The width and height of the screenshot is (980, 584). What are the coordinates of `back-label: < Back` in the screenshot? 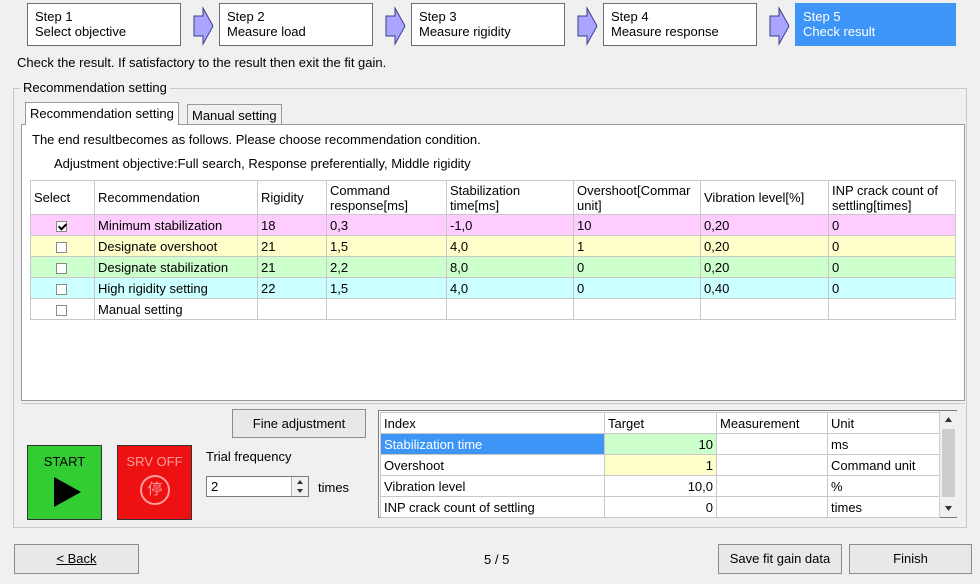 It's located at (76, 558).